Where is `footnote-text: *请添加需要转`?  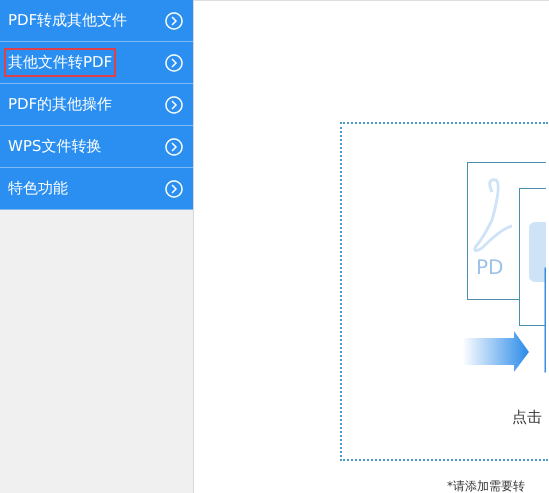
footnote-text: *请添加需要转 is located at coordinates (486, 485).